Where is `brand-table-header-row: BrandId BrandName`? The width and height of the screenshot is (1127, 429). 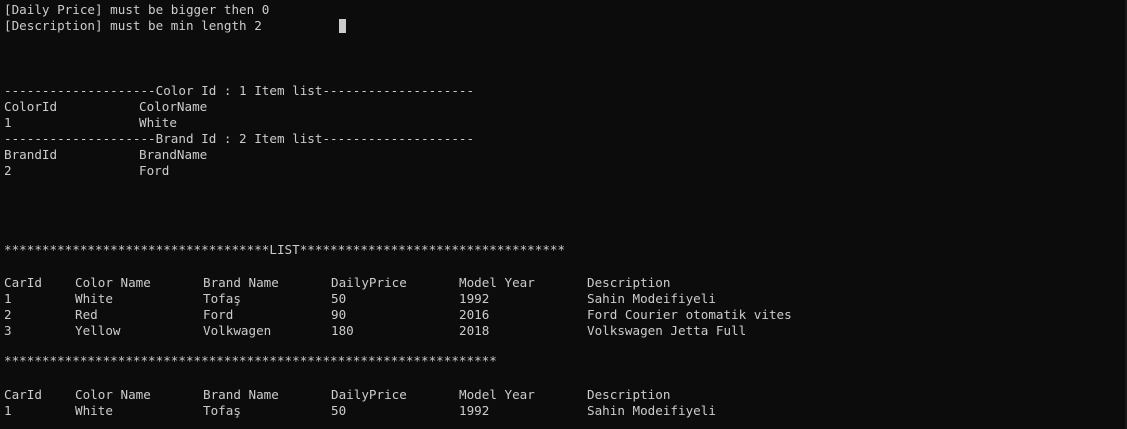
brand-table-header-row: BrandId BrandName is located at coordinates (105, 155).